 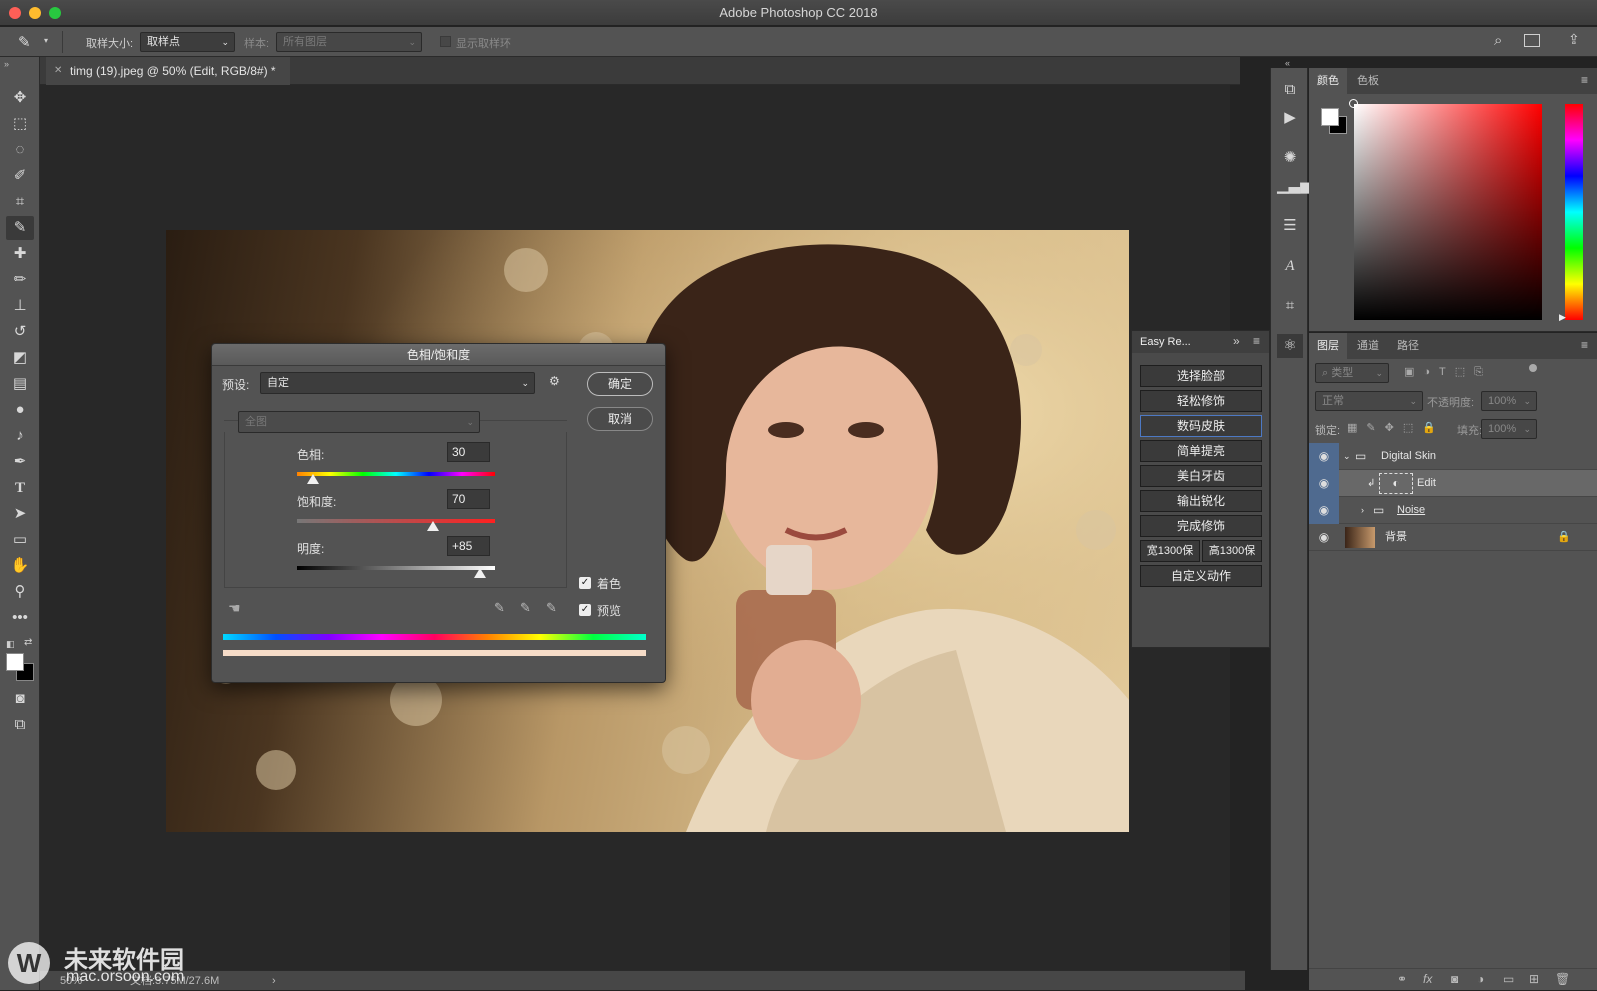 I want to click on quick-select-tool-icon: ✐, so click(x=20, y=176).